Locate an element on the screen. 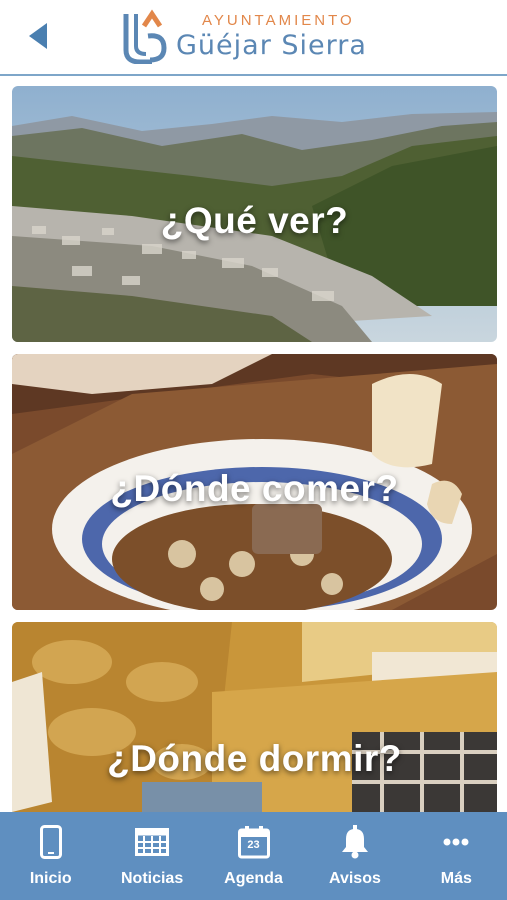  municipality-logo: AYUNTAMIENTO Güéjar Sierra is located at coordinates (257, 36).